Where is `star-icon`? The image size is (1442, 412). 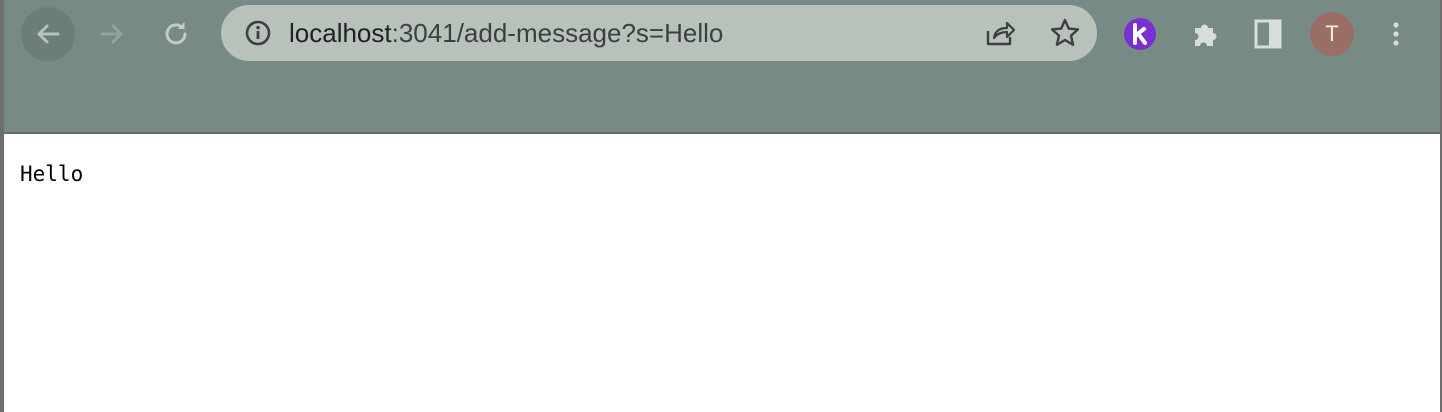
star-icon is located at coordinates (1065, 32).